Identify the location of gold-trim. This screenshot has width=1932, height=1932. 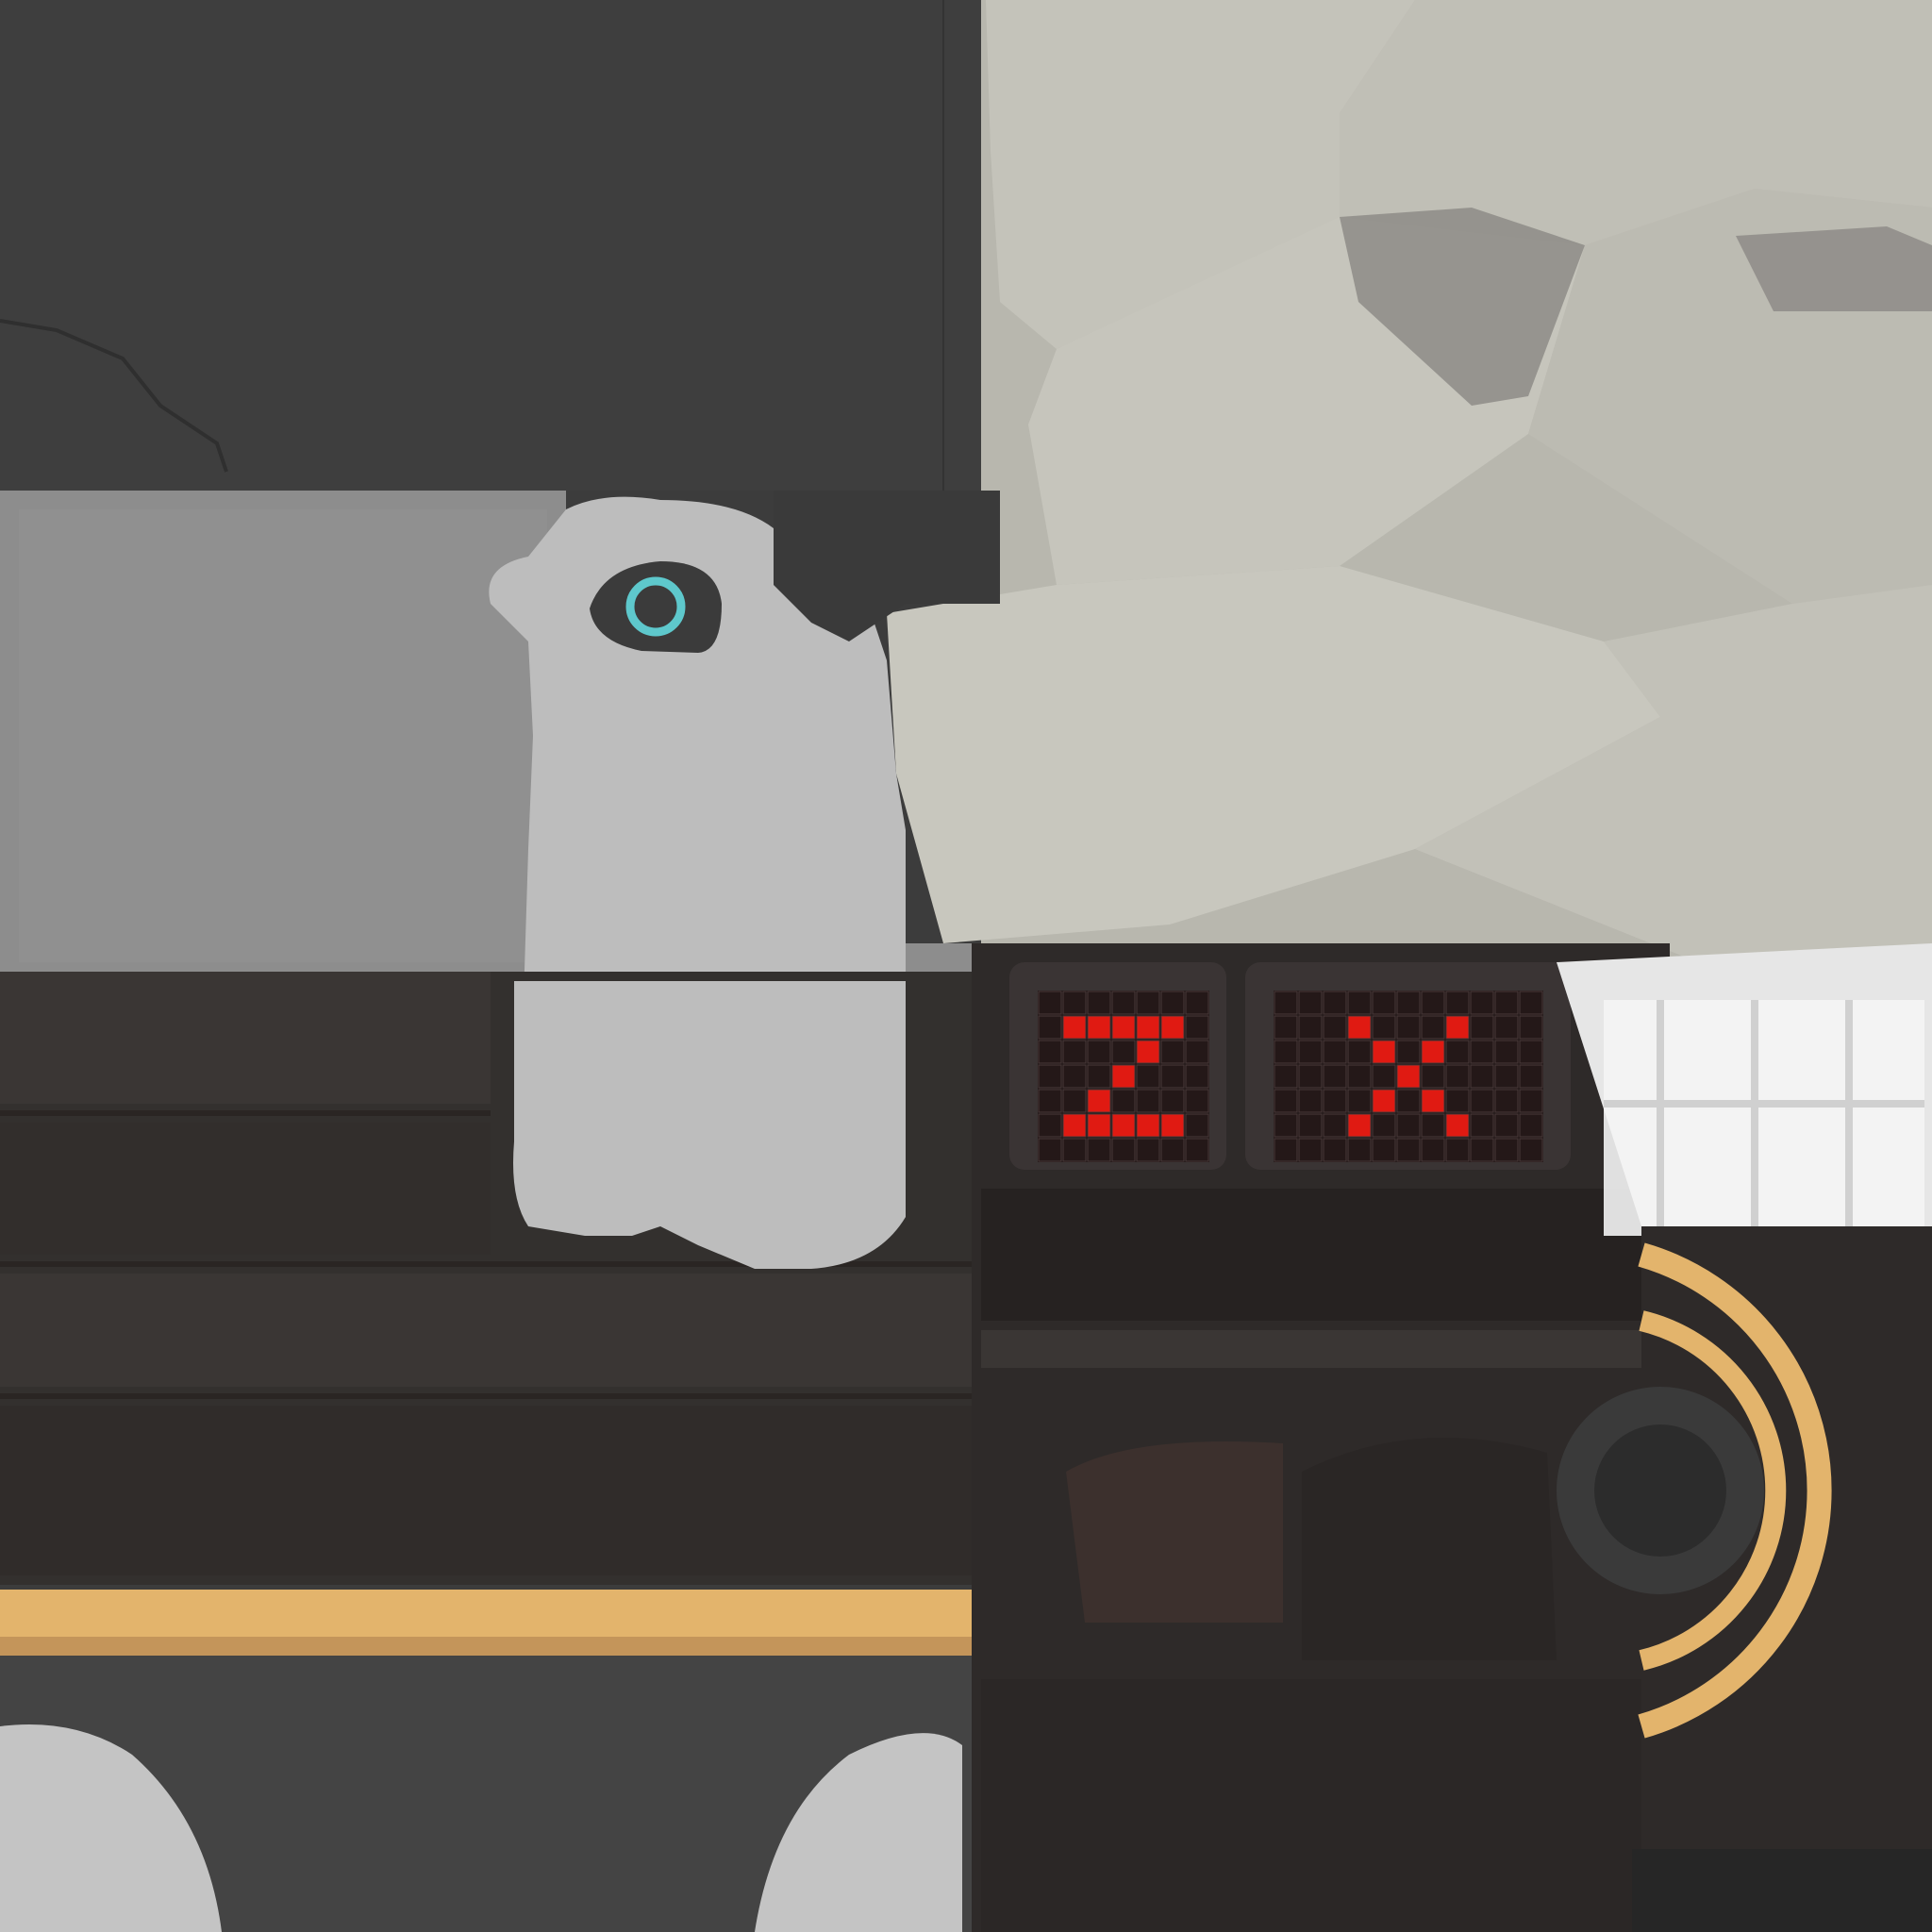
(486, 1613).